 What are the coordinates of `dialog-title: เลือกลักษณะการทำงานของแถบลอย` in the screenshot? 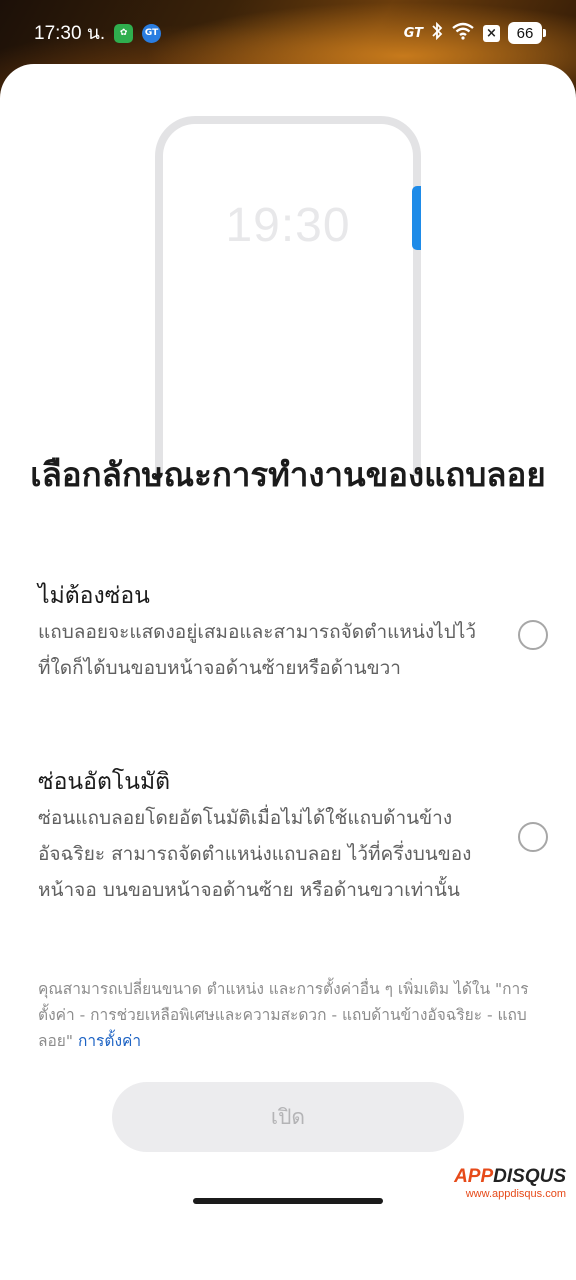 It's located at (288, 474).